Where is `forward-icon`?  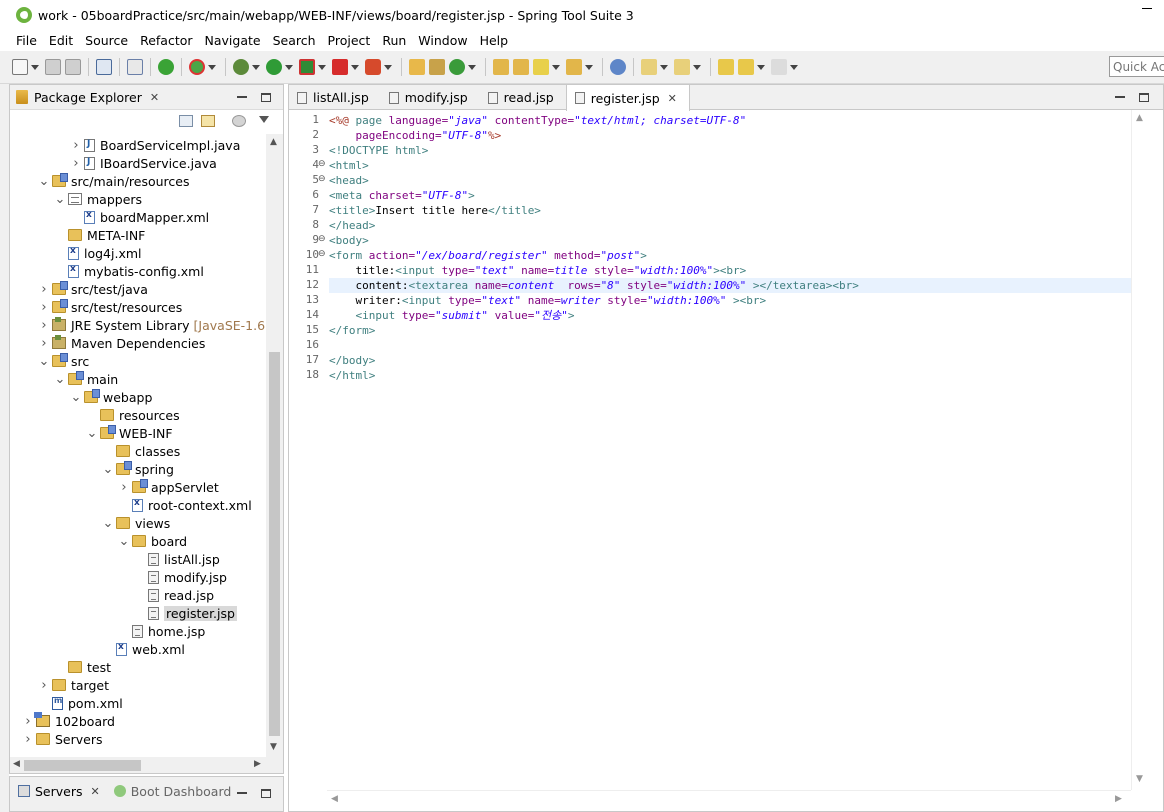 forward-icon is located at coordinates (779, 67).